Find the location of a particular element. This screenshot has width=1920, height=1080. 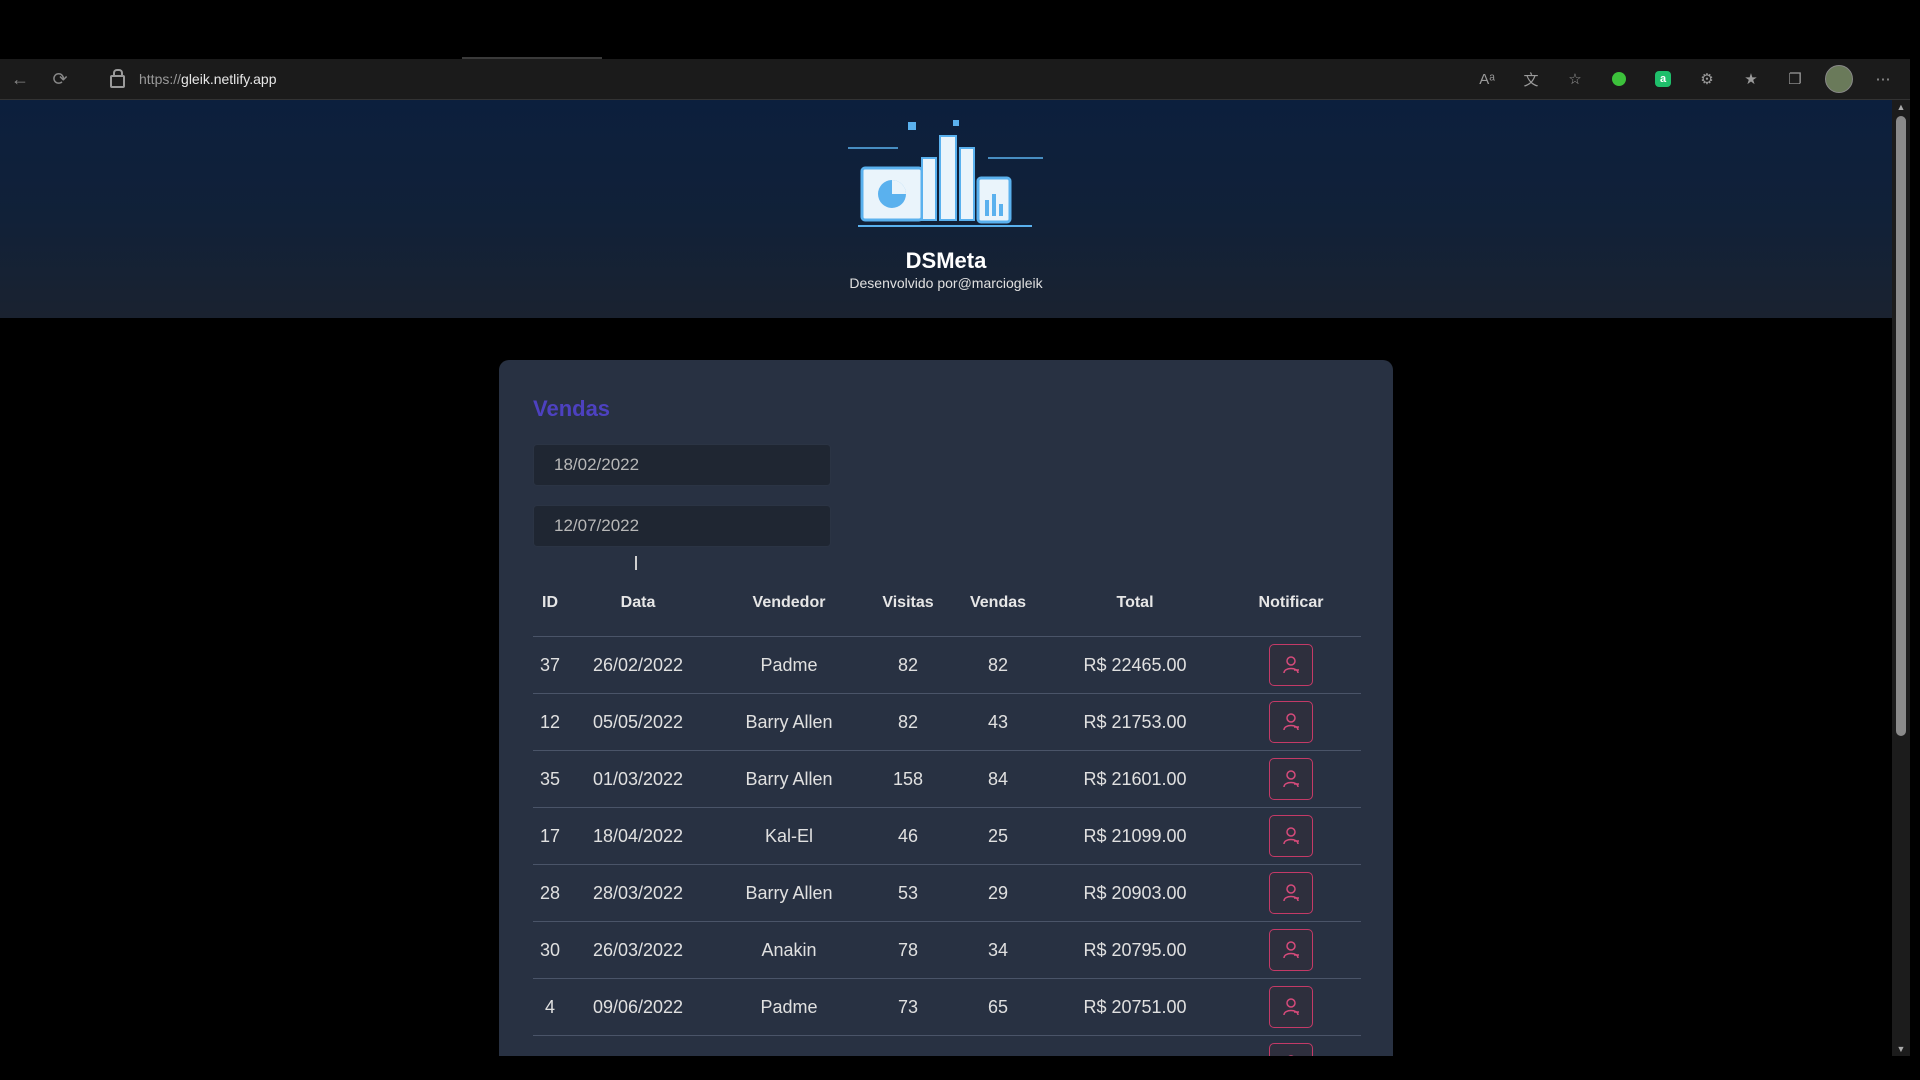

header-notify: Notificar is located at coordinates (1291, 603).